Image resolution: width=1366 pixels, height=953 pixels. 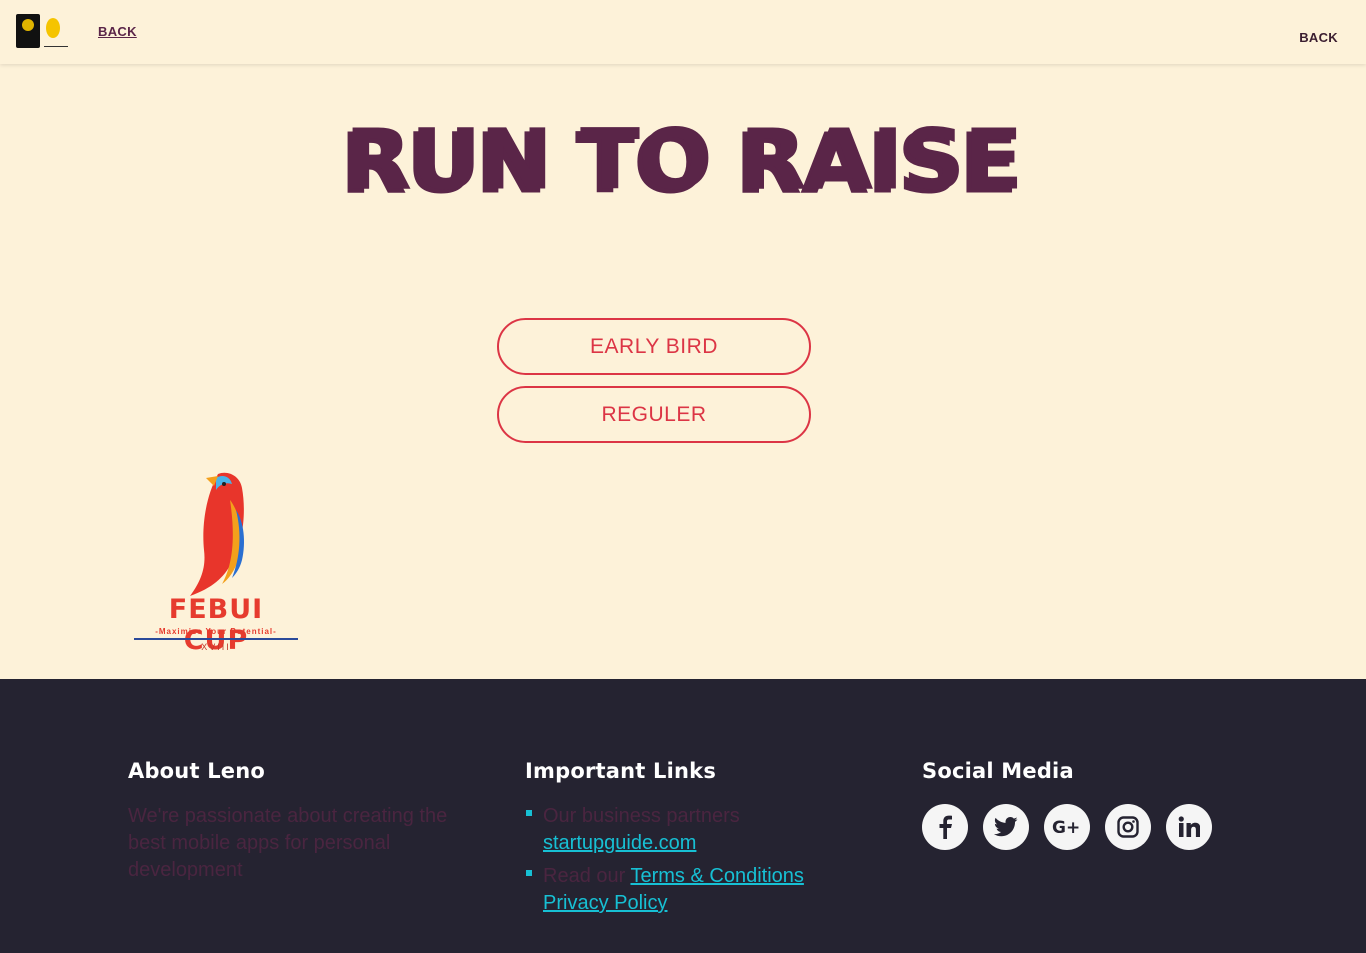 What do you see at coordinates (605, 903) in the screenshot?
I see `privacy-link: Privacy Policy` at bounding box center [605, 903].